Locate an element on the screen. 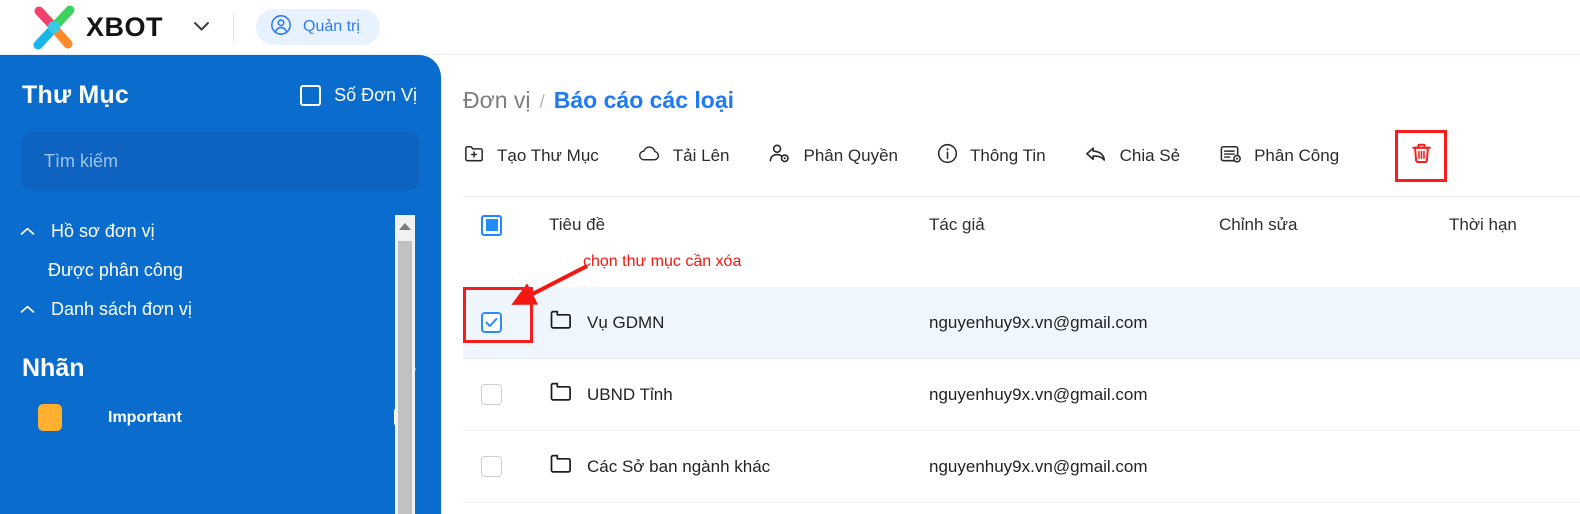  info-circle-icon is located at coordinates (947, 156).